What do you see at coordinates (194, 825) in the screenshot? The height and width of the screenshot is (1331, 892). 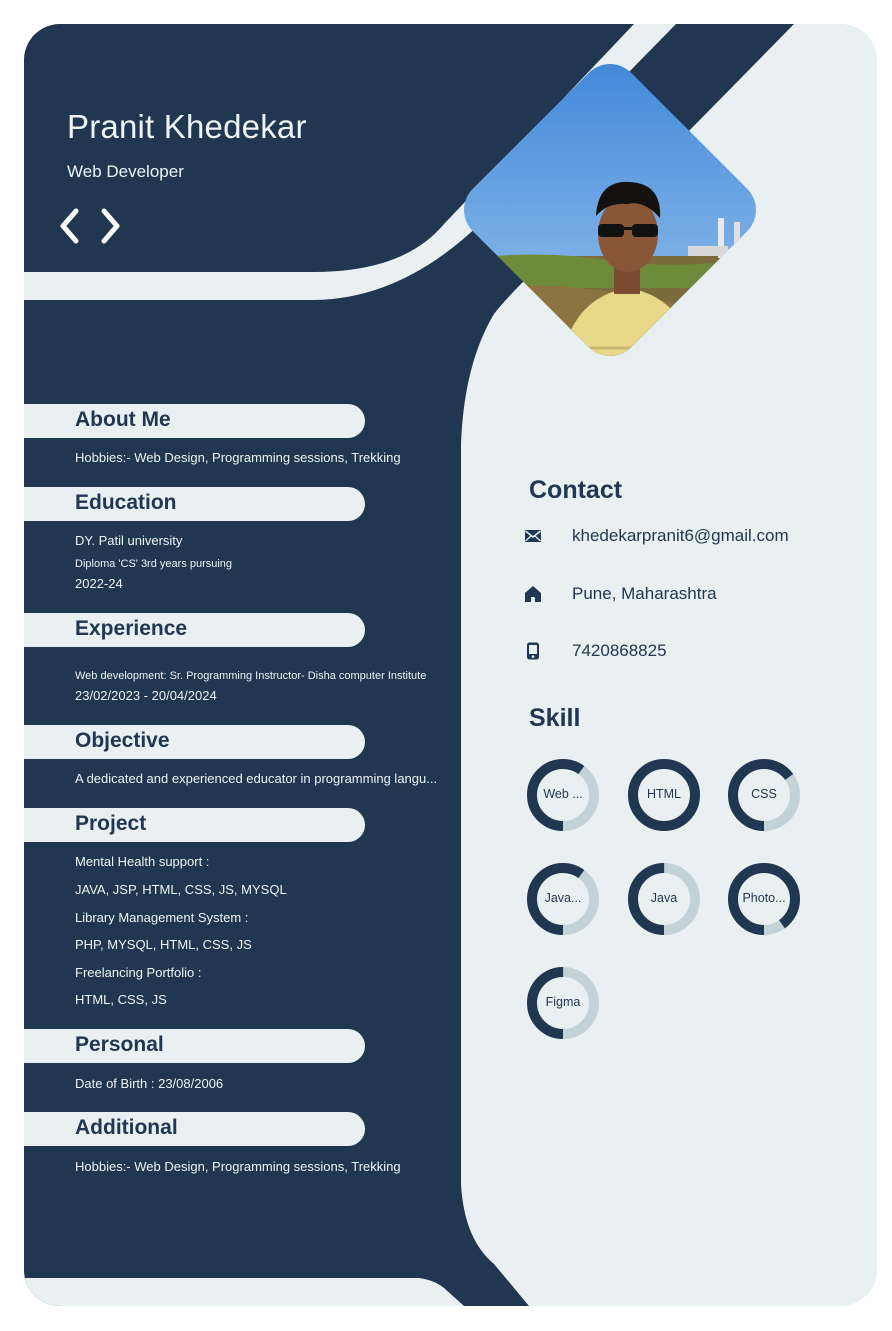 I see `section-project-header: Project` at bounding box center [194, 825].